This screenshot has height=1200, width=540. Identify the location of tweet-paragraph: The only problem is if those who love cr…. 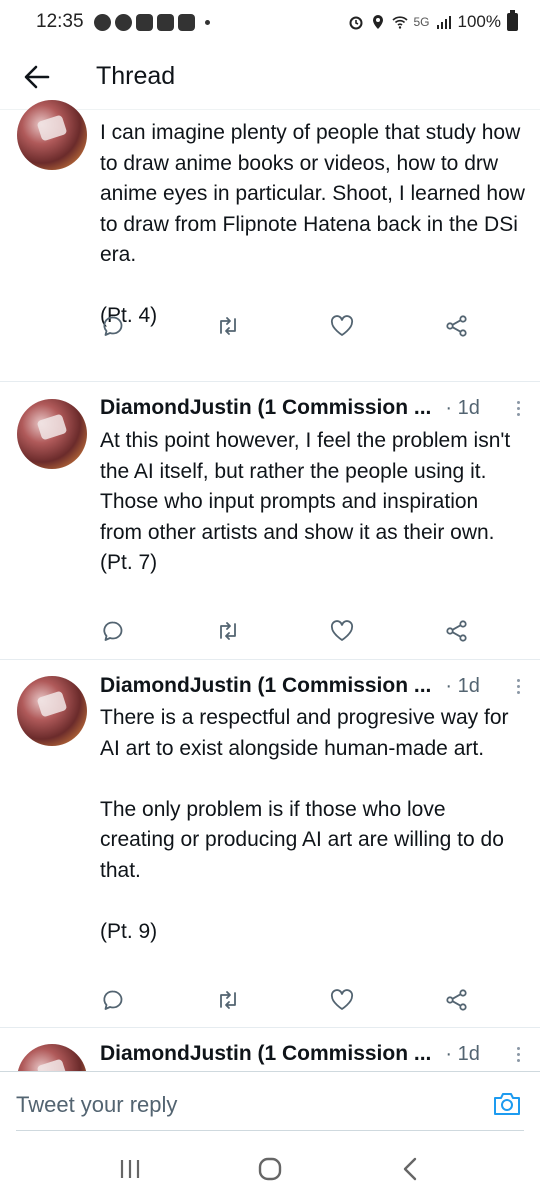
(302, 839).